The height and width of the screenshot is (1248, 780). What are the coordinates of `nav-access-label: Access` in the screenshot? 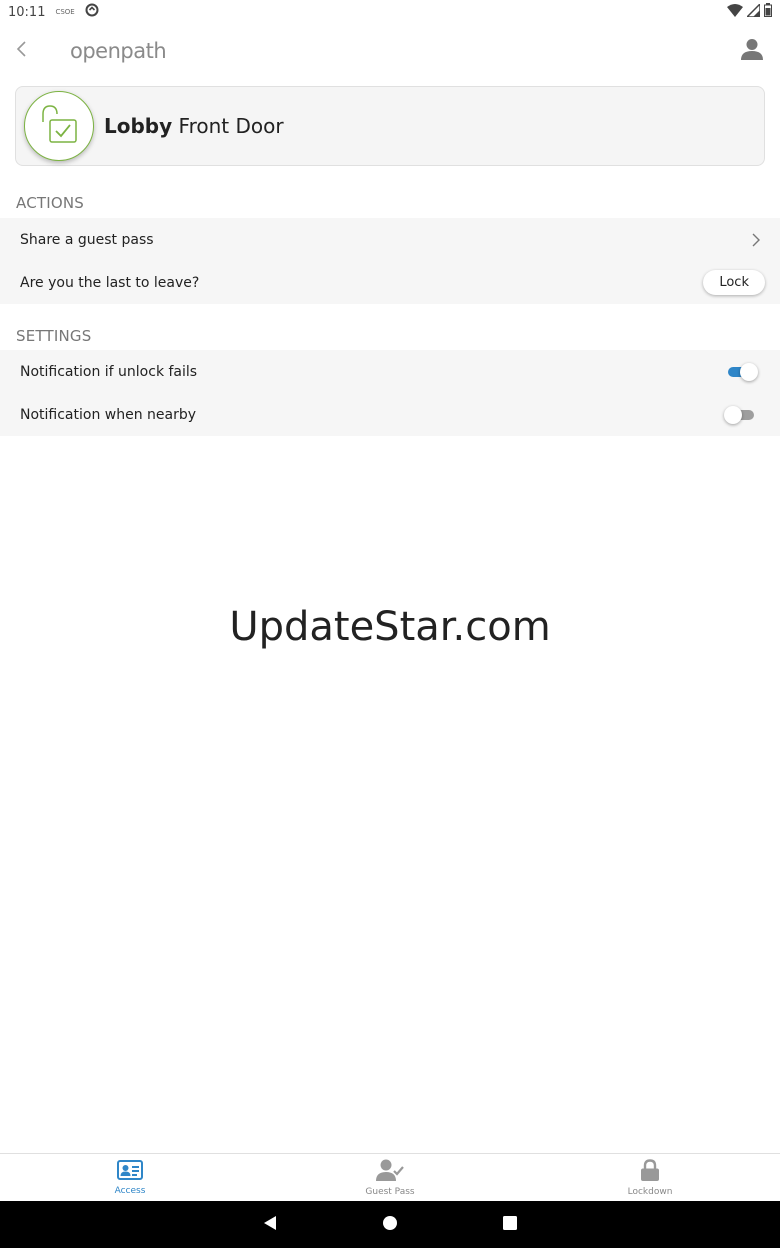 It's located at (130, 1190).